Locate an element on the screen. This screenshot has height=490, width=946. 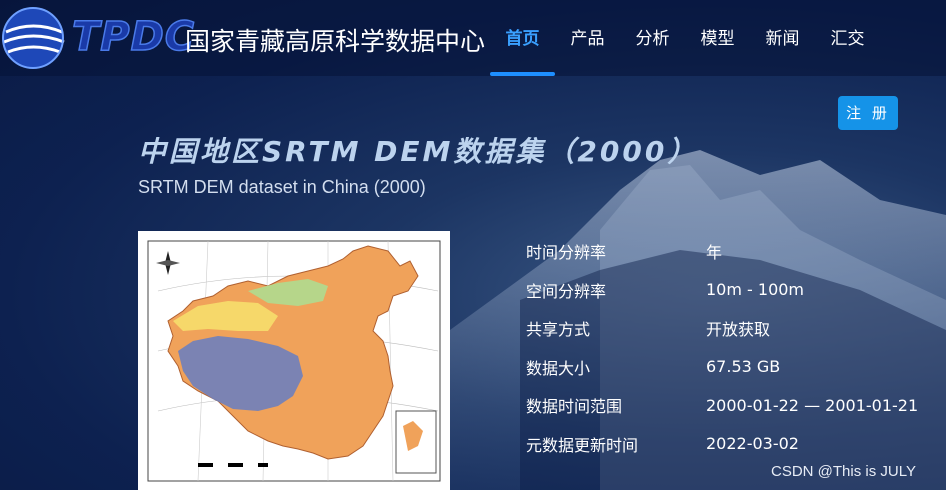
dataset-subtitle: SRTM DEM dataset in China (2000) is located at coordinates (282, 187).